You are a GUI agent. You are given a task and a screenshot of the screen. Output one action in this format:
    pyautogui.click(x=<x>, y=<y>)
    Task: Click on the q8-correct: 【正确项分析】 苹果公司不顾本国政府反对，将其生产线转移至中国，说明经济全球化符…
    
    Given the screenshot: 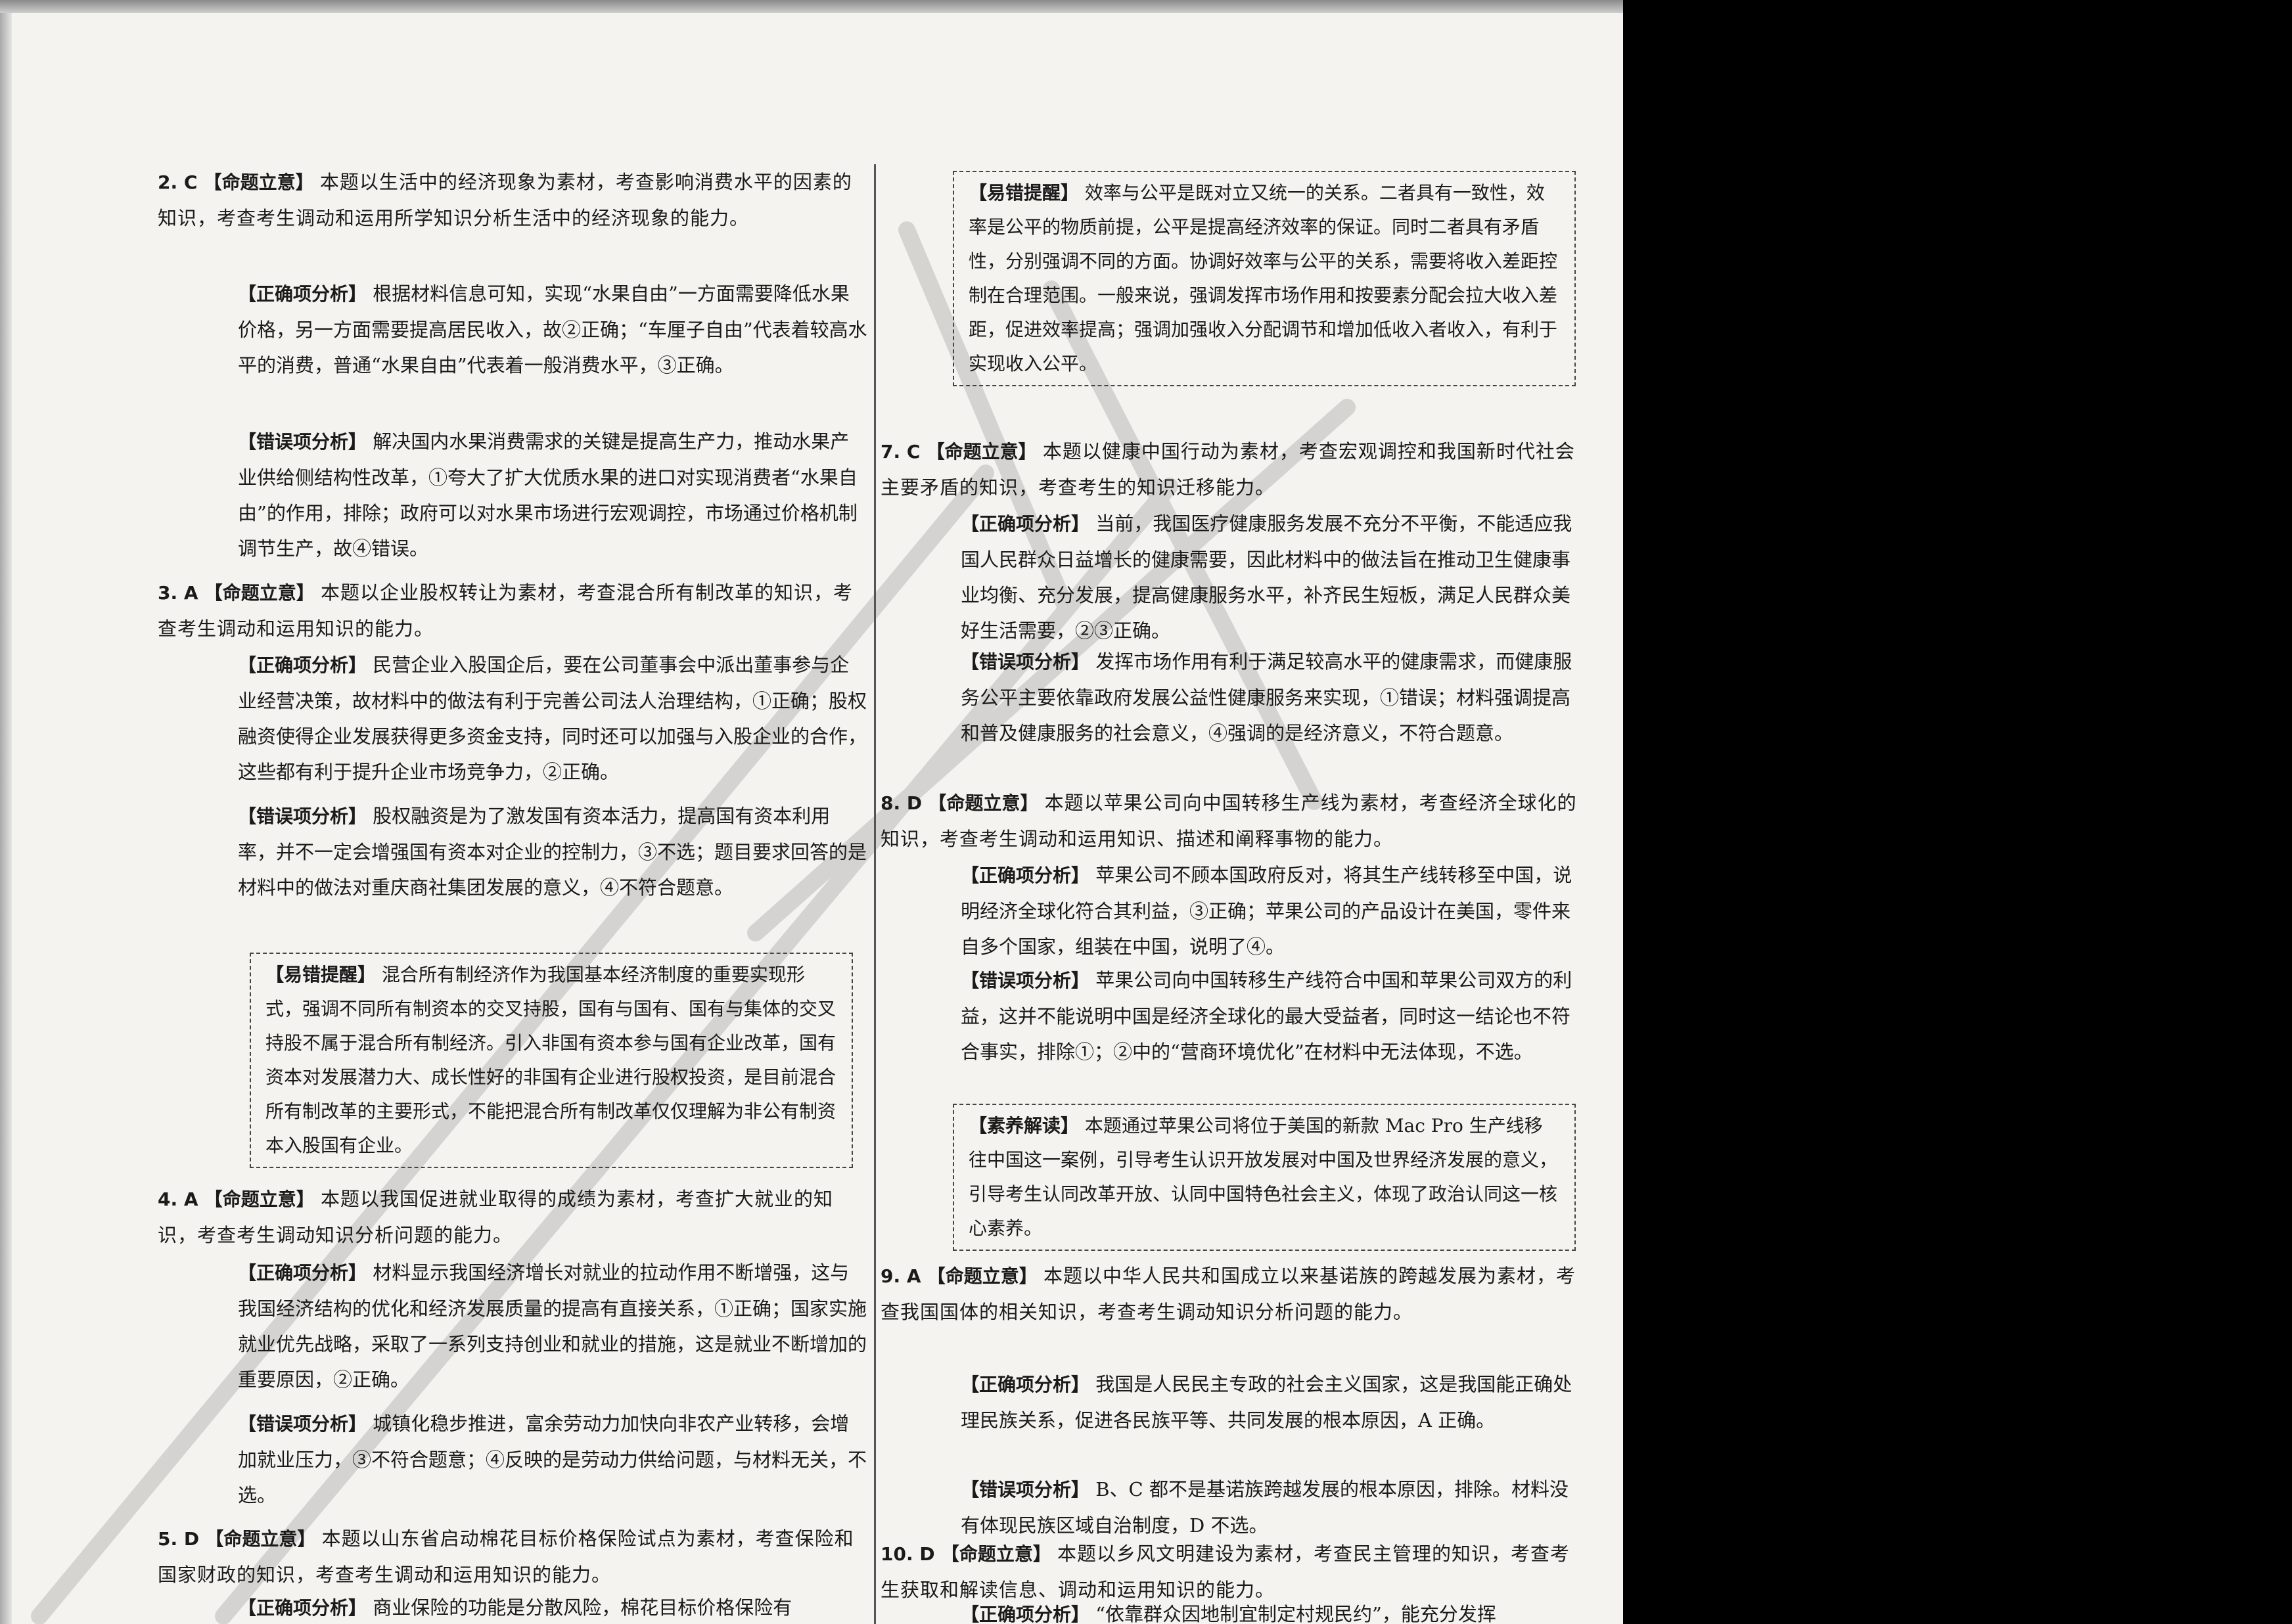 What is the action you would take?
    pyautogui.click(x=1229, y=910)
    